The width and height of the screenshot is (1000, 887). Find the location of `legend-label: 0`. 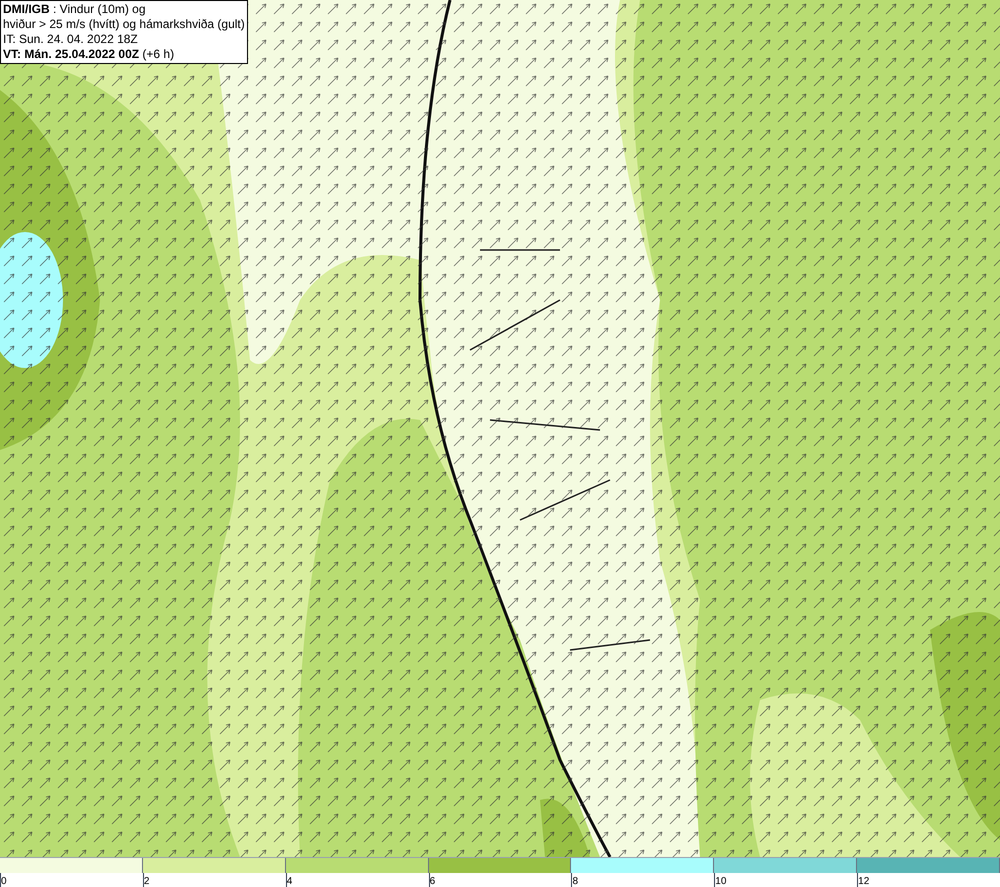

legend-label: 0 is located at coordinates (4, 881).